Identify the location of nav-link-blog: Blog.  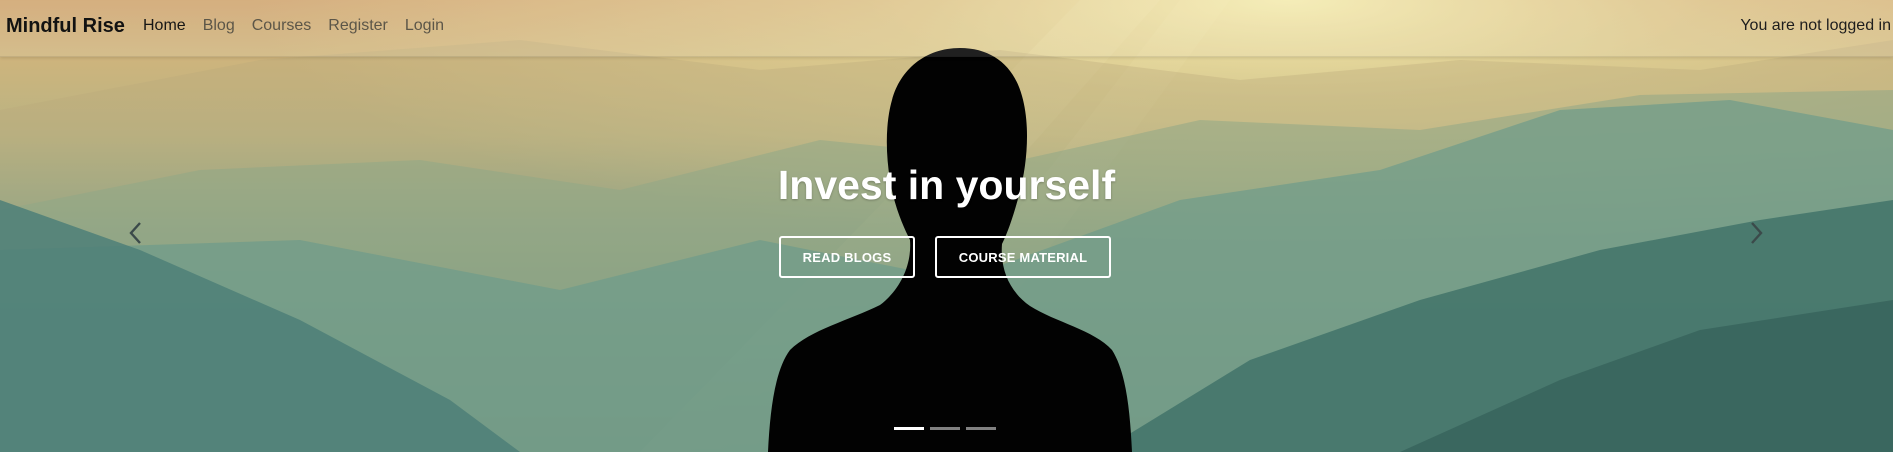
(219, 26).